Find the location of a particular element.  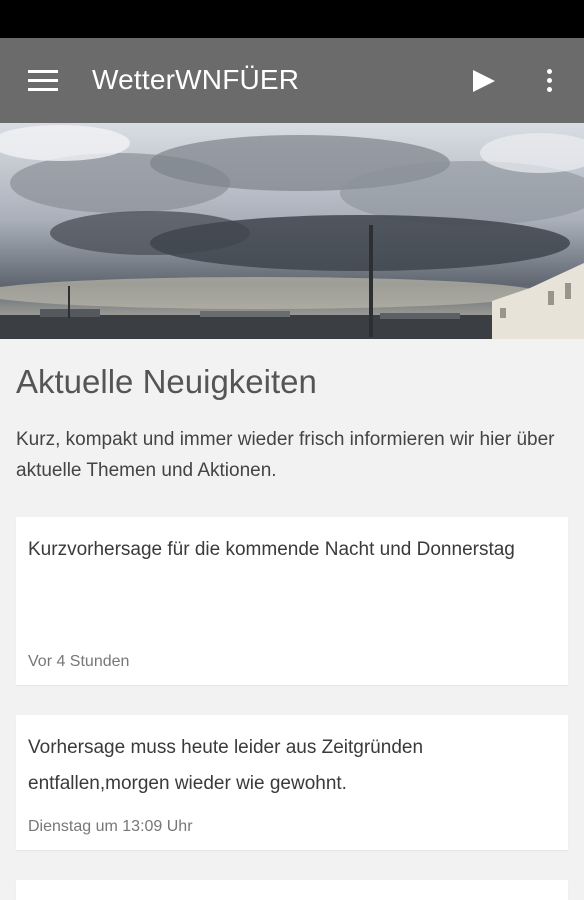

play-icon is located at coordinates (483, 81).